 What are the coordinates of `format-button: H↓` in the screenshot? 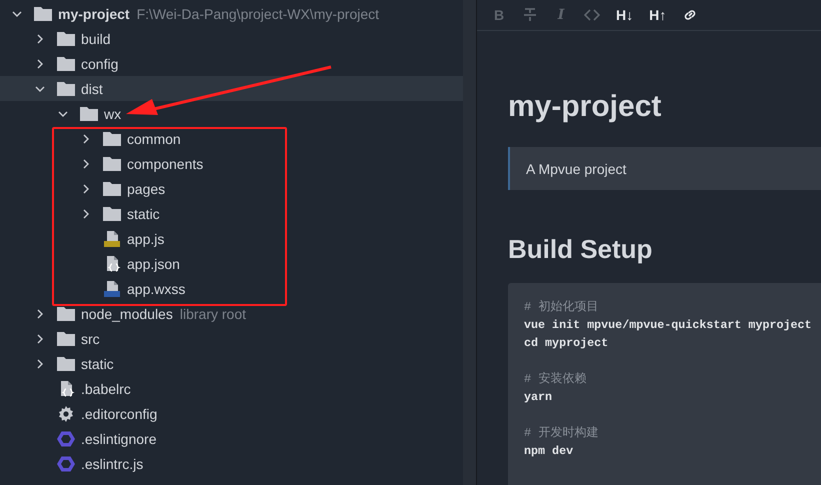 It's located at (624, 15).